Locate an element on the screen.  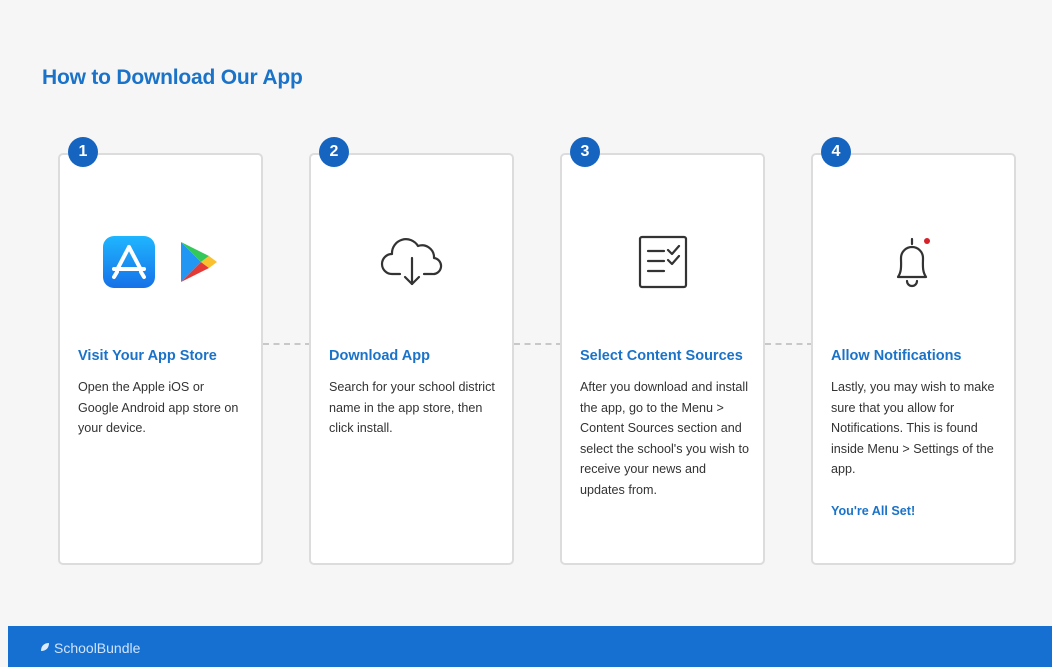
step-title-4: Allow Notifications is located at coordinates (896, 356).